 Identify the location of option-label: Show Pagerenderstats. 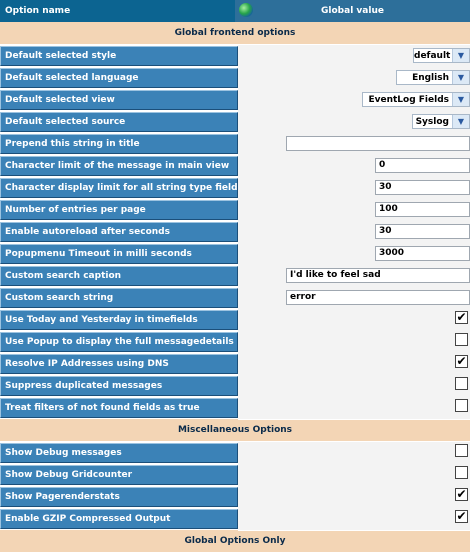
(119, 497).